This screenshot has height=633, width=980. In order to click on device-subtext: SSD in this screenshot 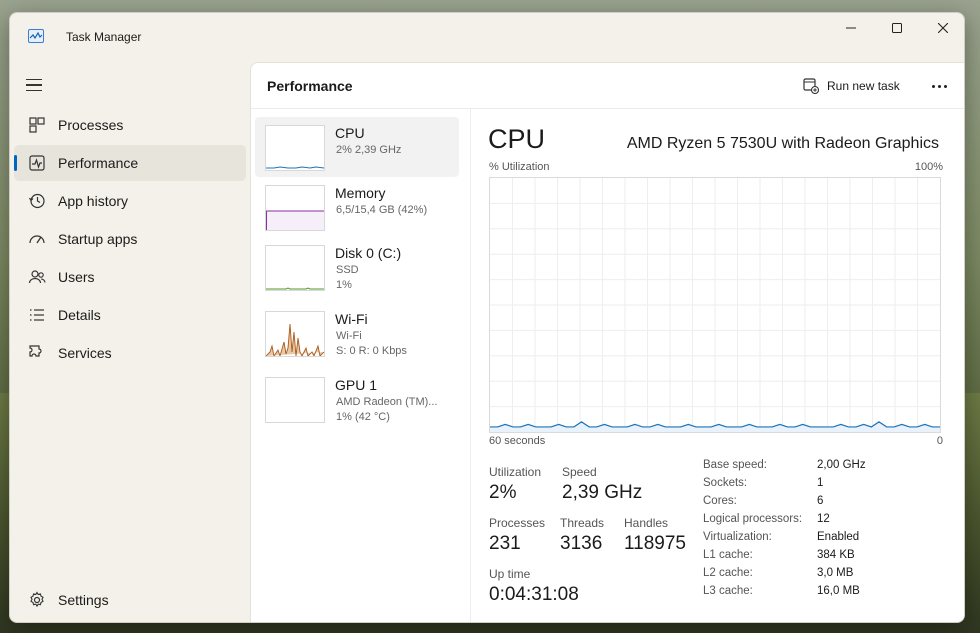, I will do `click(347, 270)`.